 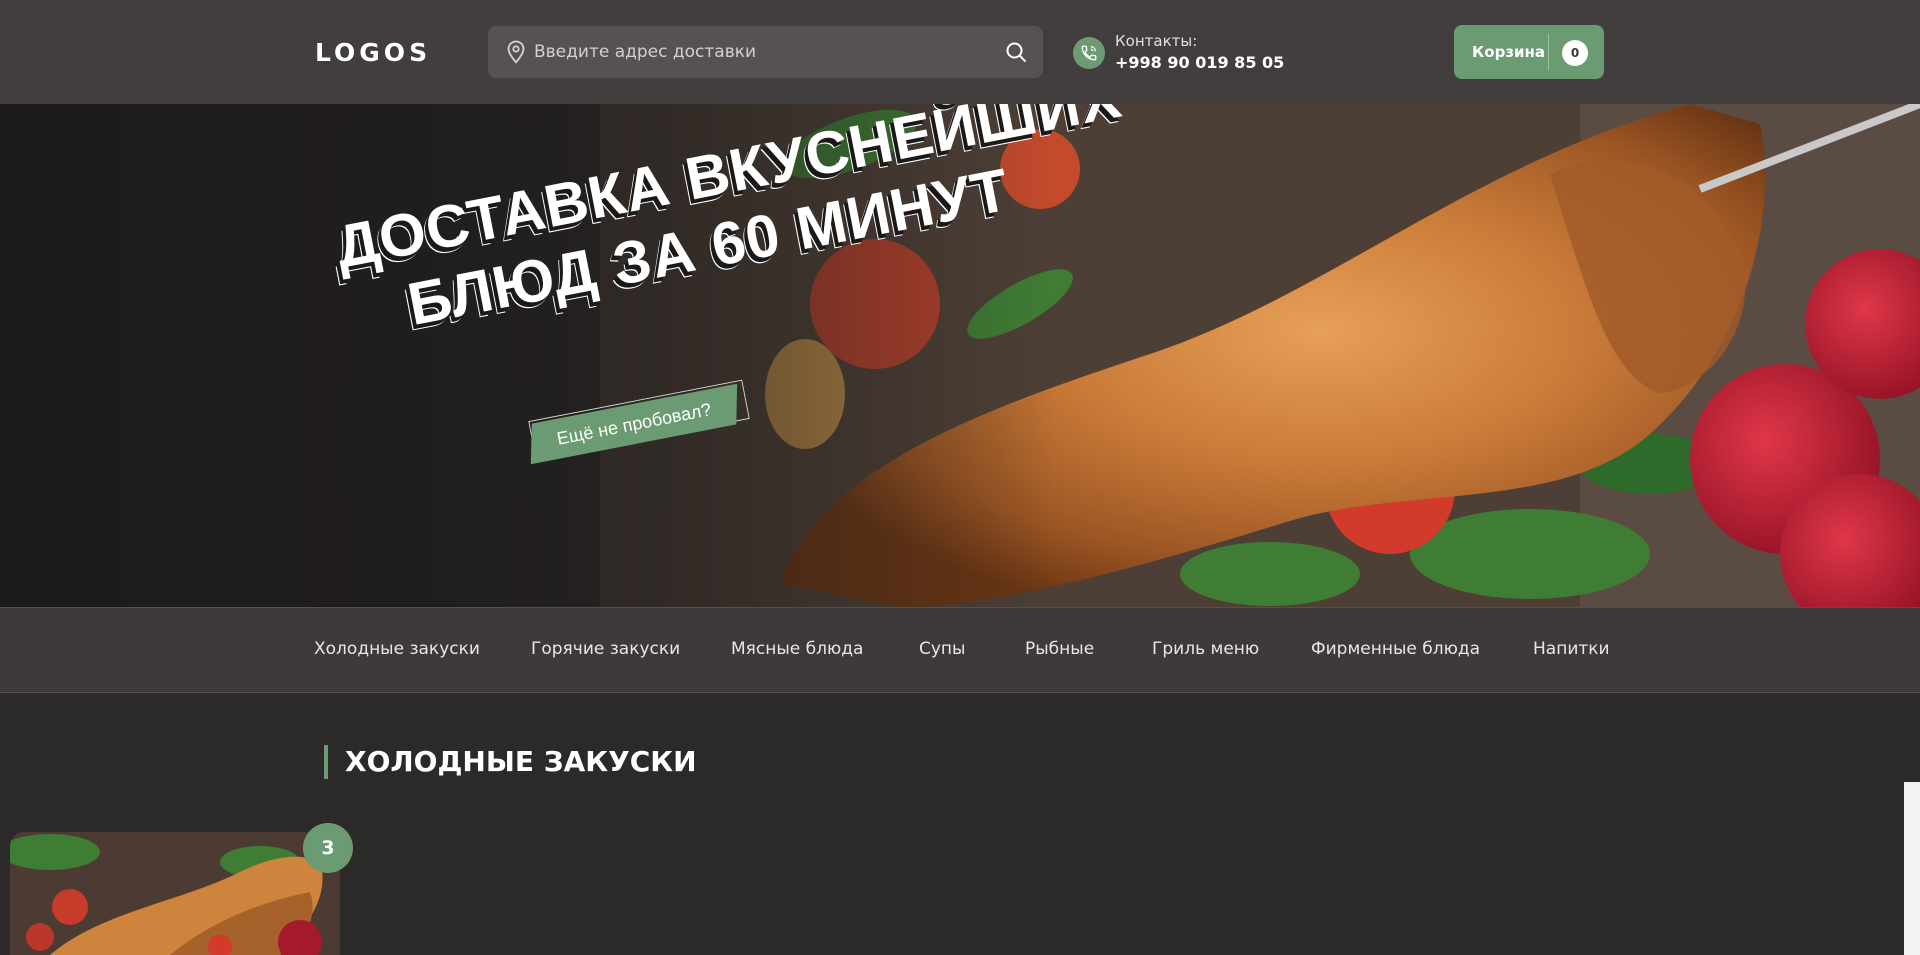 What do you see at coordinates (328, 848) in the screenshot?
I see `card-count-badge: 3` at bounding box center [328, 848].